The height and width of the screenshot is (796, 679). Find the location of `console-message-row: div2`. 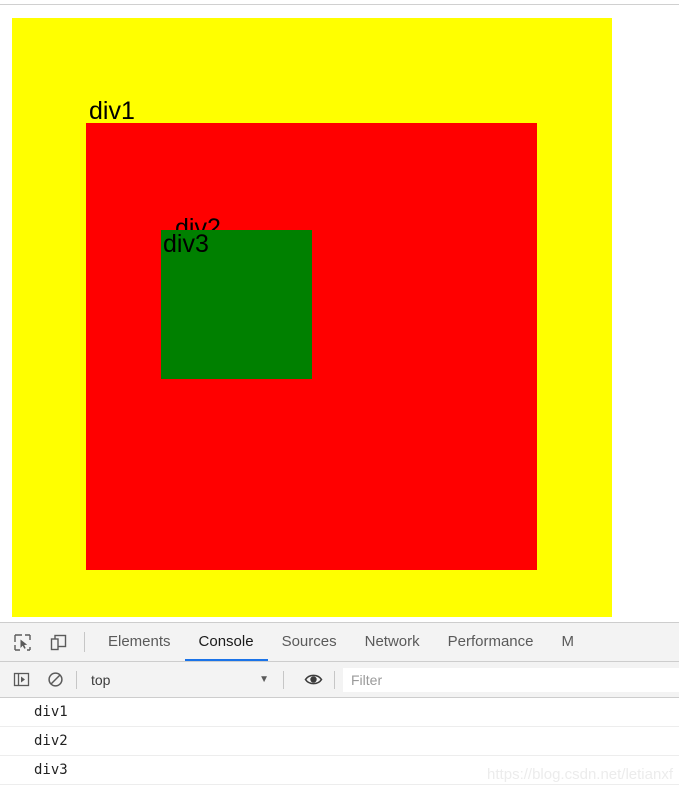

console-message-row: div2 is located at coordinates (339, 741).